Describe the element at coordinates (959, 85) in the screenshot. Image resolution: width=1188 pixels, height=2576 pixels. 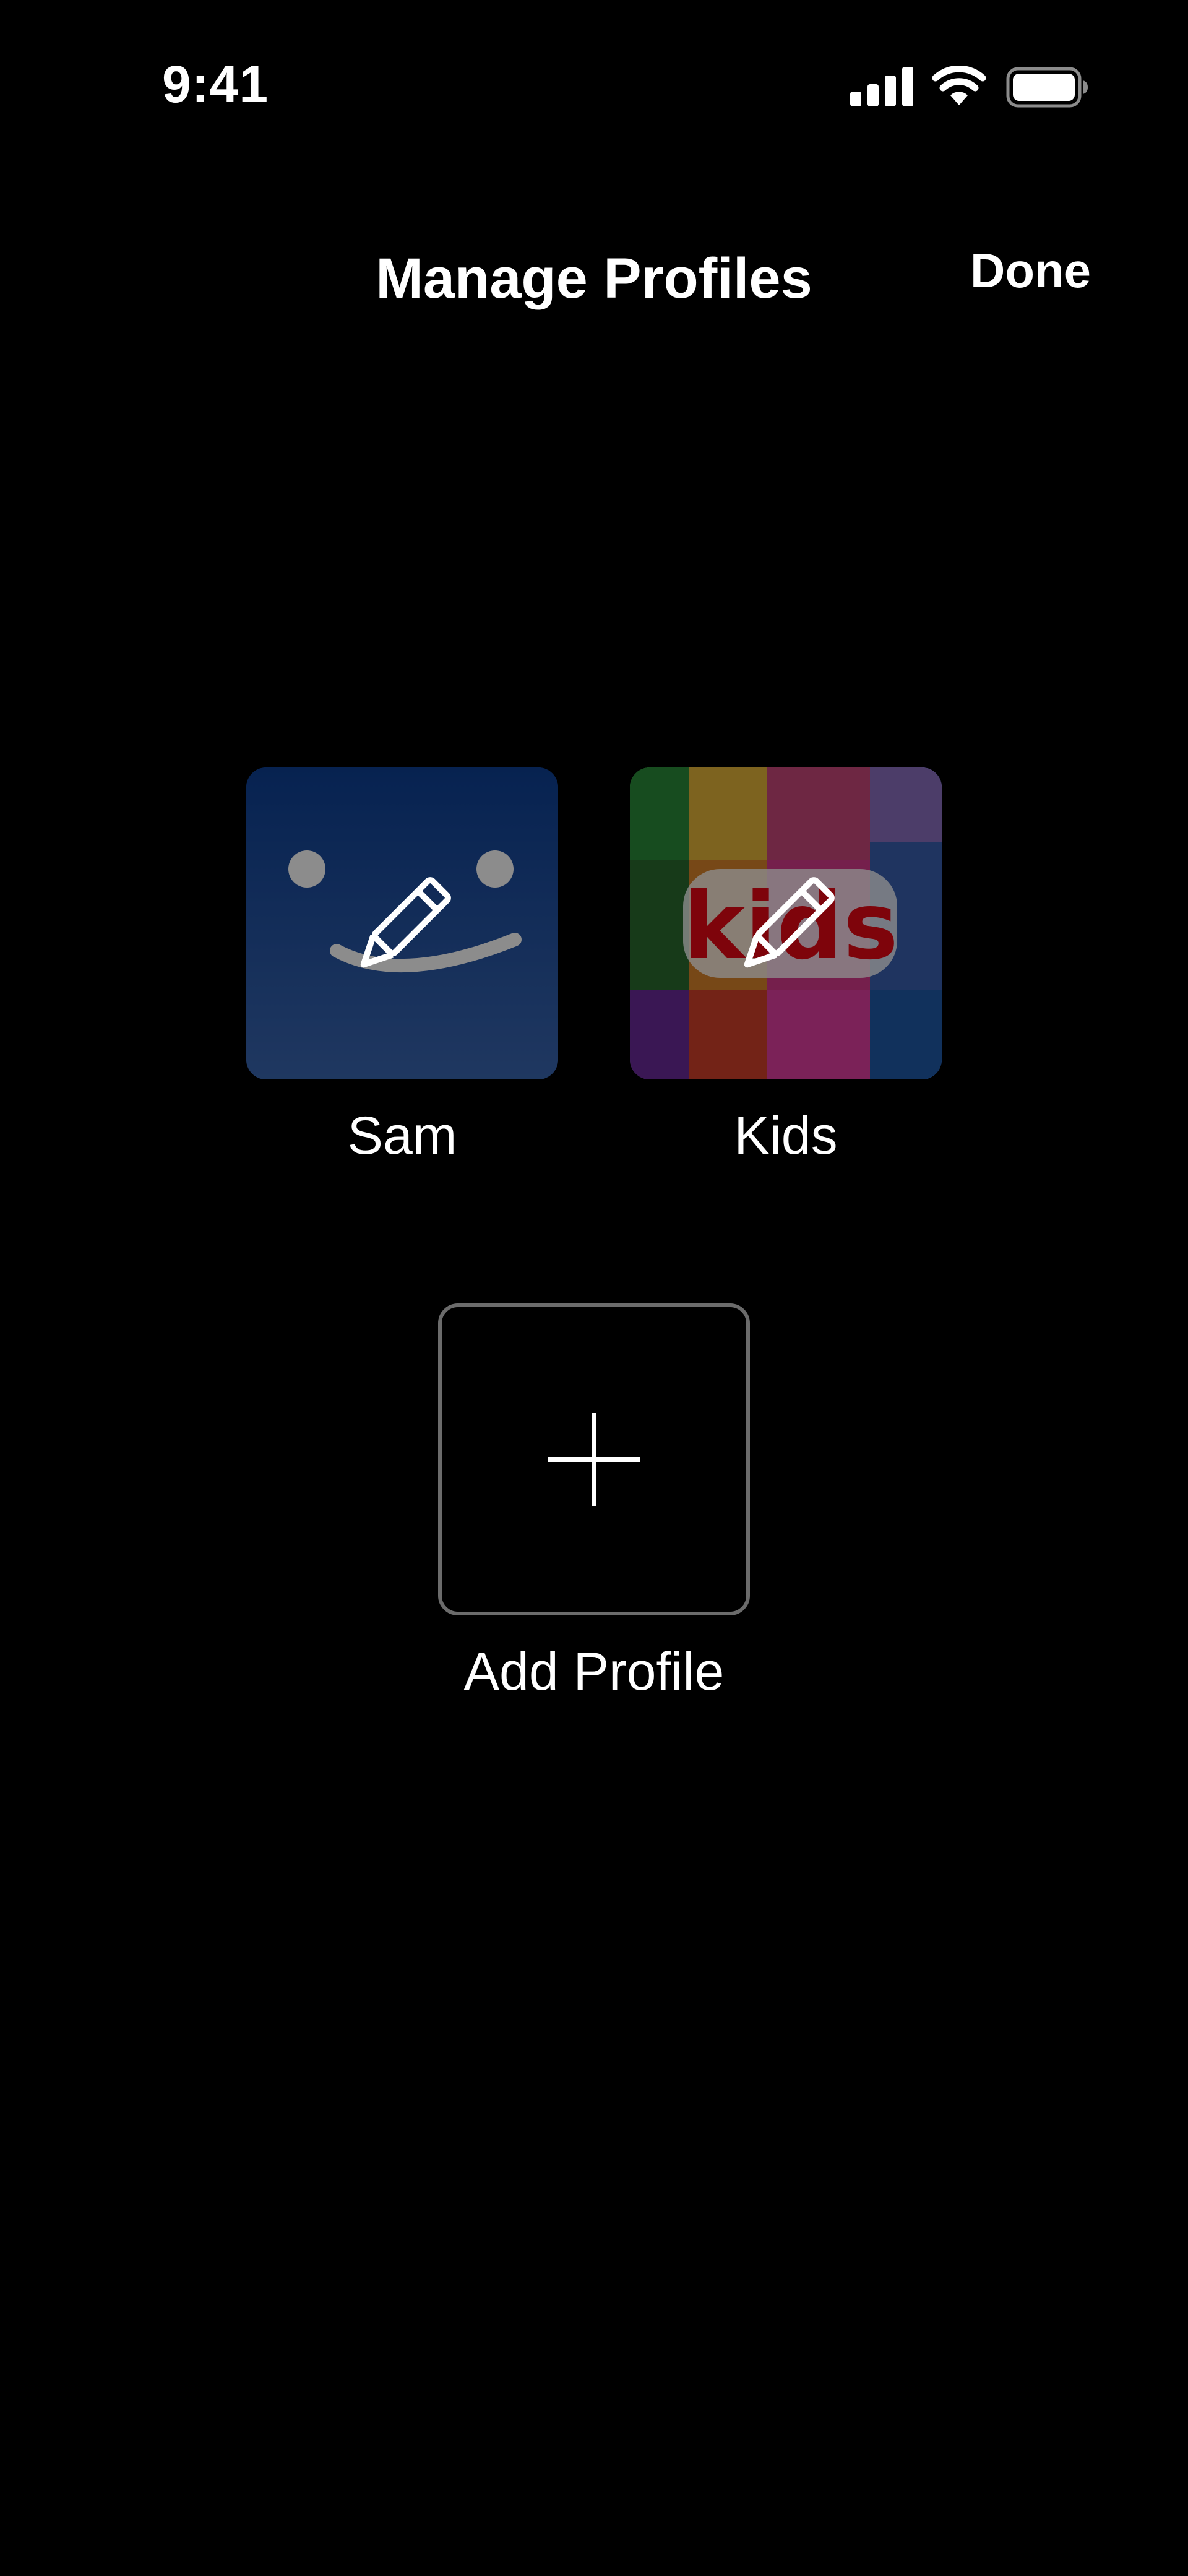
I see `wifi-icon` at that location.